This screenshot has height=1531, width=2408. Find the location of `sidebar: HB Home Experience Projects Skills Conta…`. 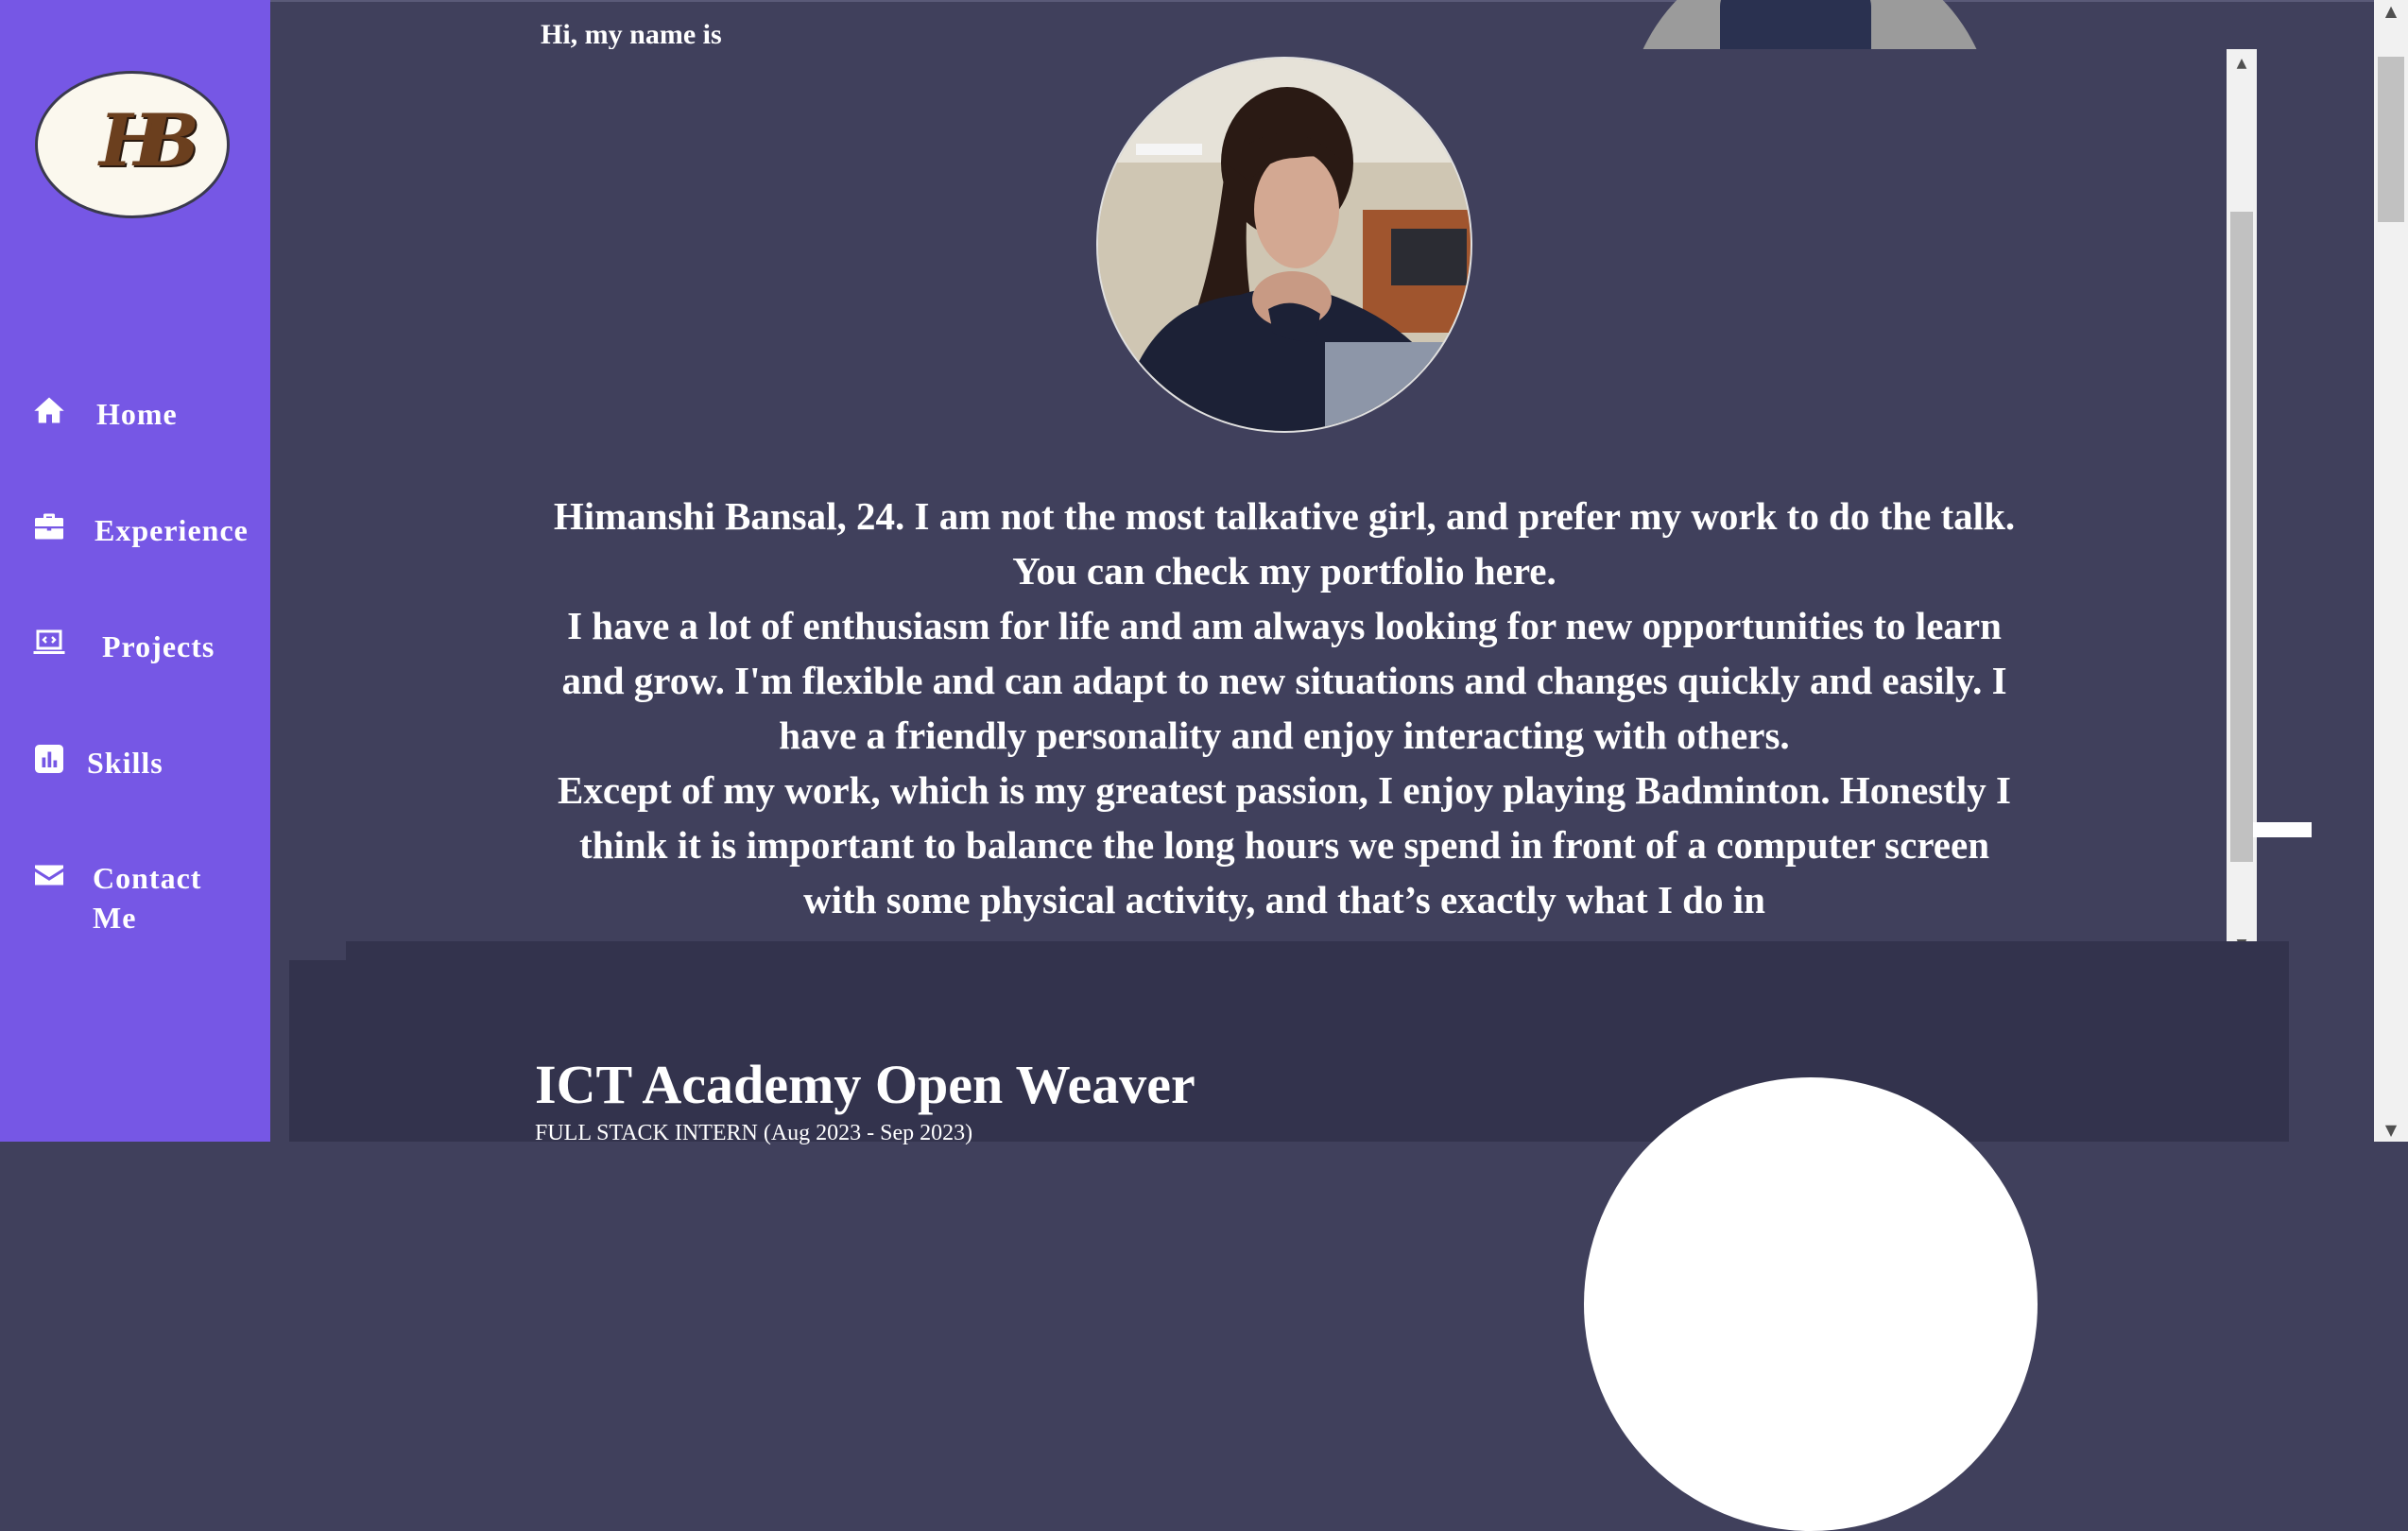

sidebar: HB Home Experience Projects Skills Conta… is located at coordinates (135, 571).